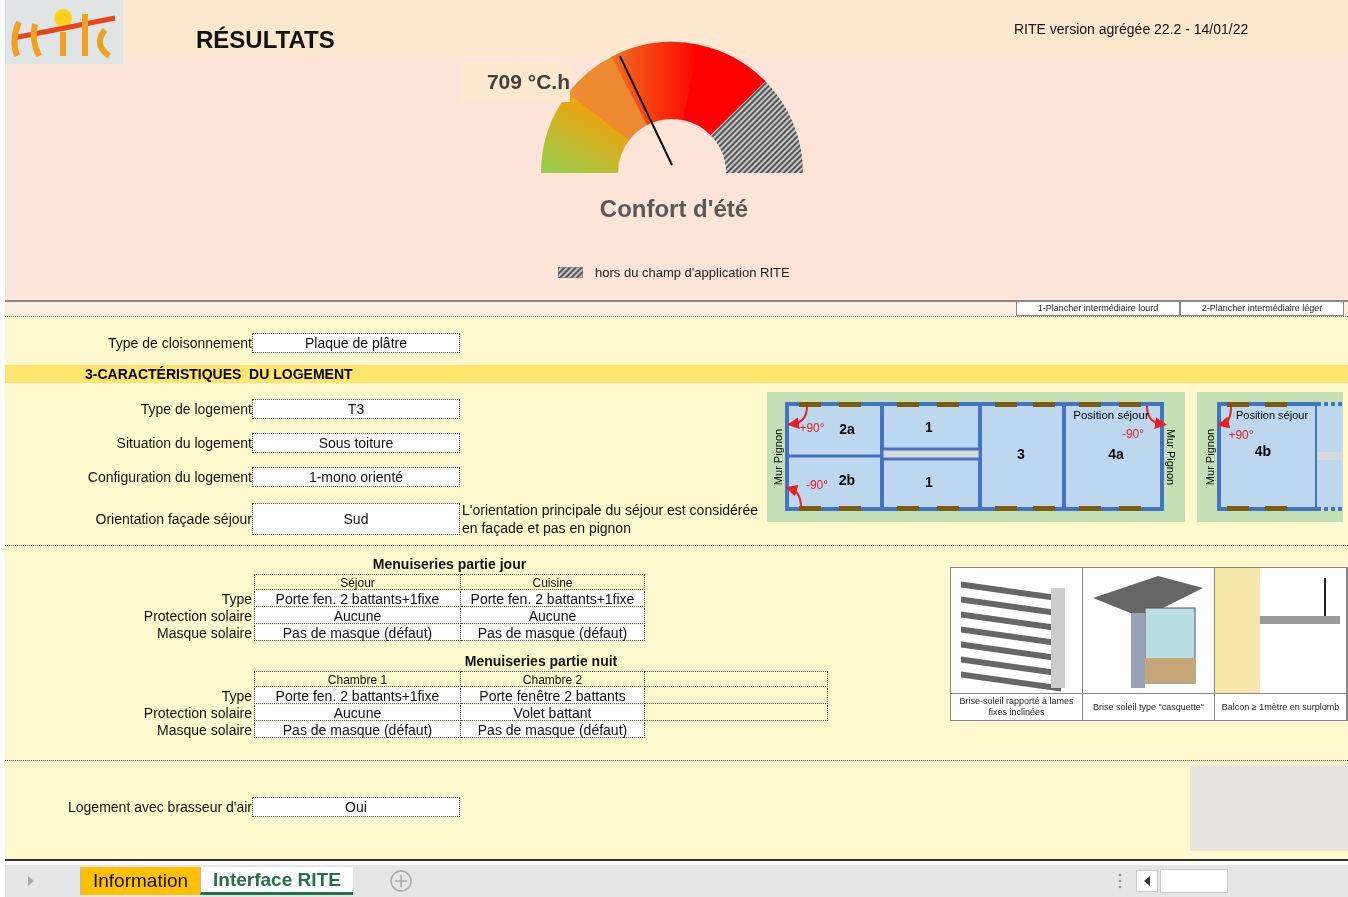 The height and width of the screenshot is (897, 1348). I want to click on page-title: RÉSULTATS, so click(265, 40).